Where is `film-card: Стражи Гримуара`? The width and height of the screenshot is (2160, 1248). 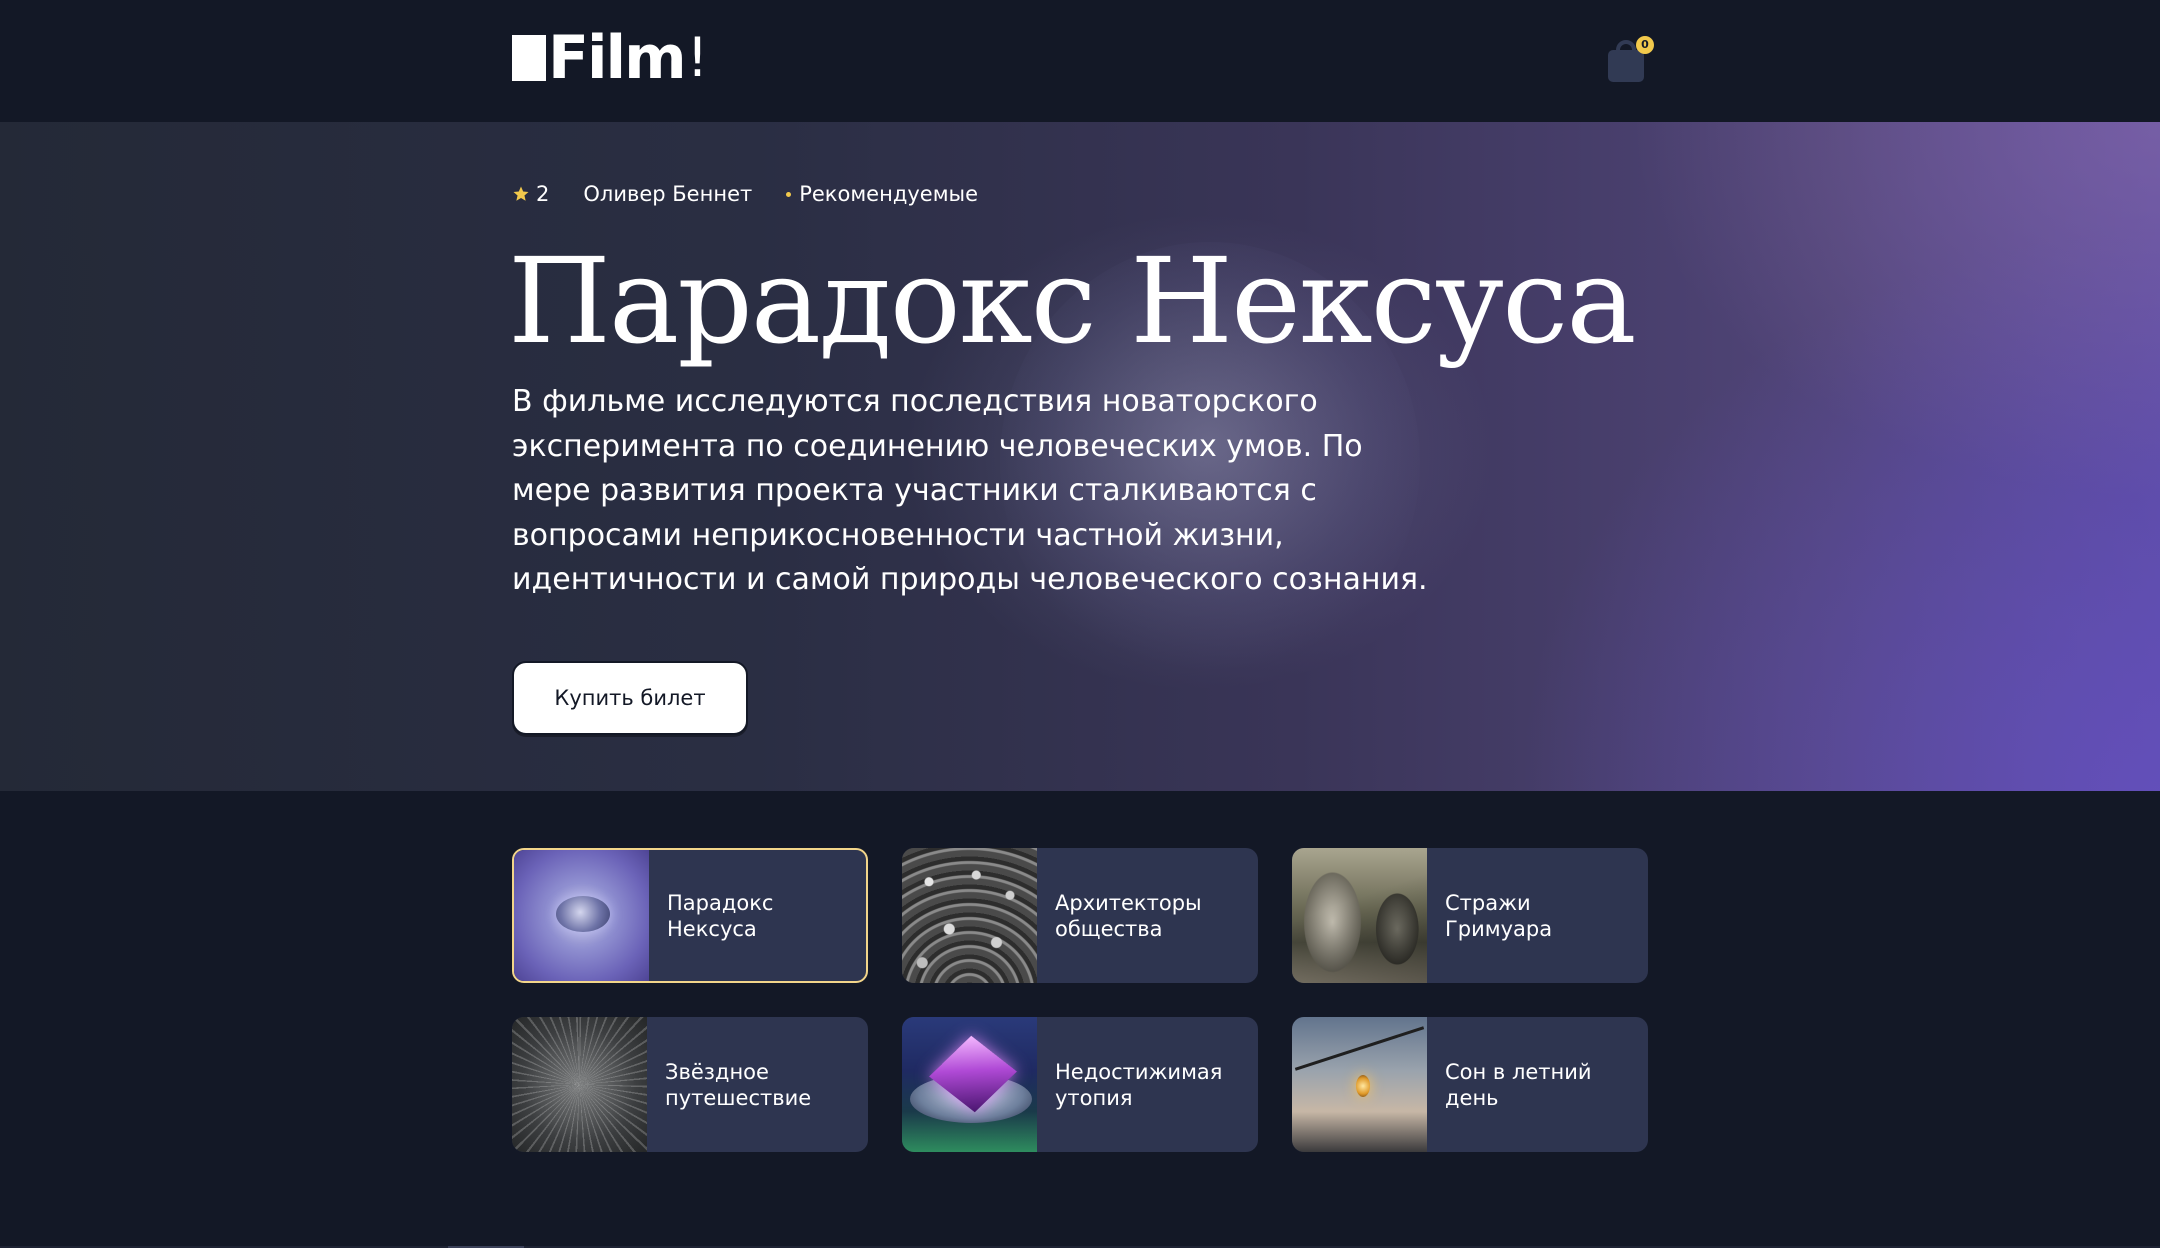 film-card: Стражи Гримуара is located at coordinates (1470, 915).